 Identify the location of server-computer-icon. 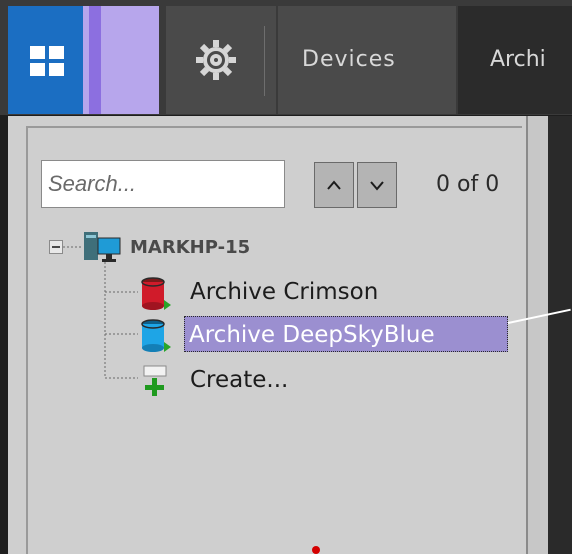
(102, 247).